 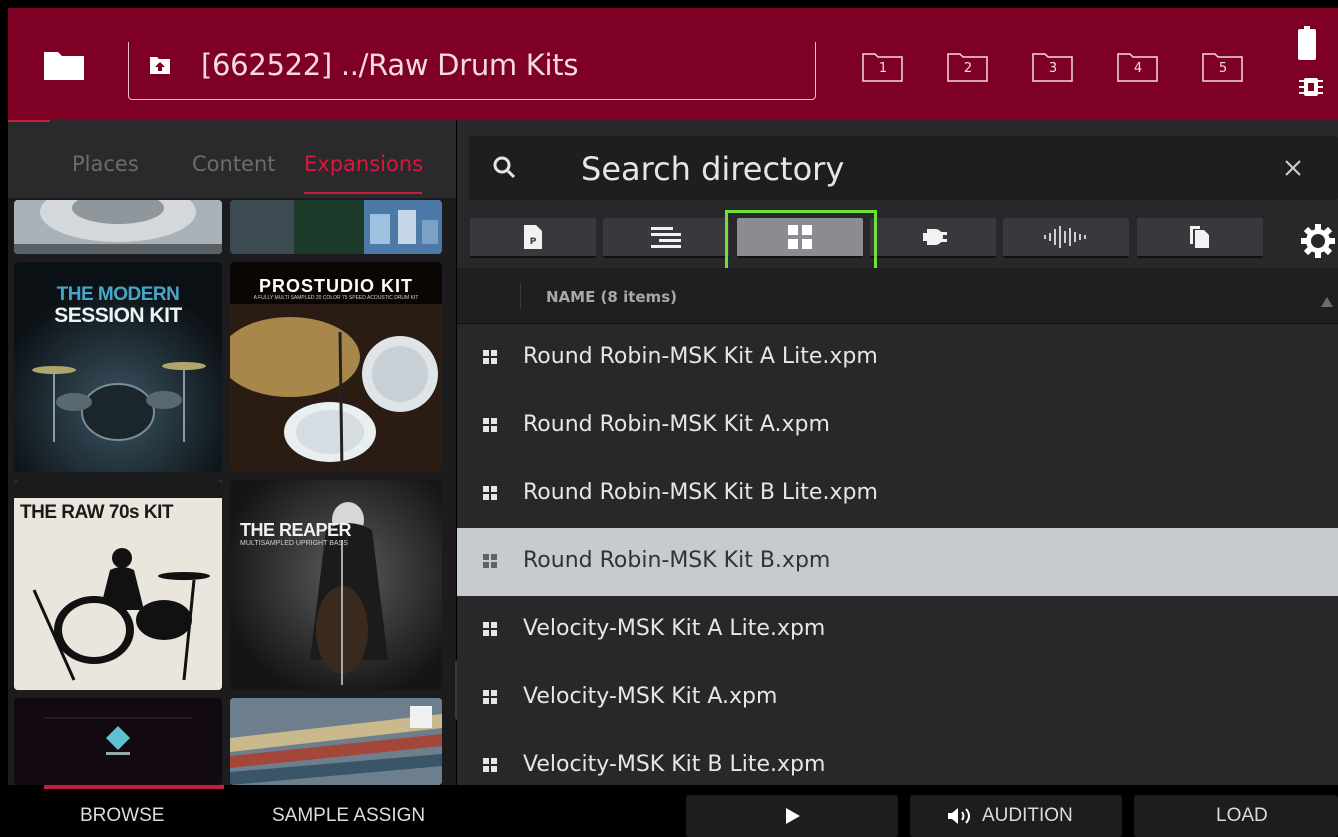 I want to click on tile-title: PROSTUDIO KIT, so click(x=335, y=286).